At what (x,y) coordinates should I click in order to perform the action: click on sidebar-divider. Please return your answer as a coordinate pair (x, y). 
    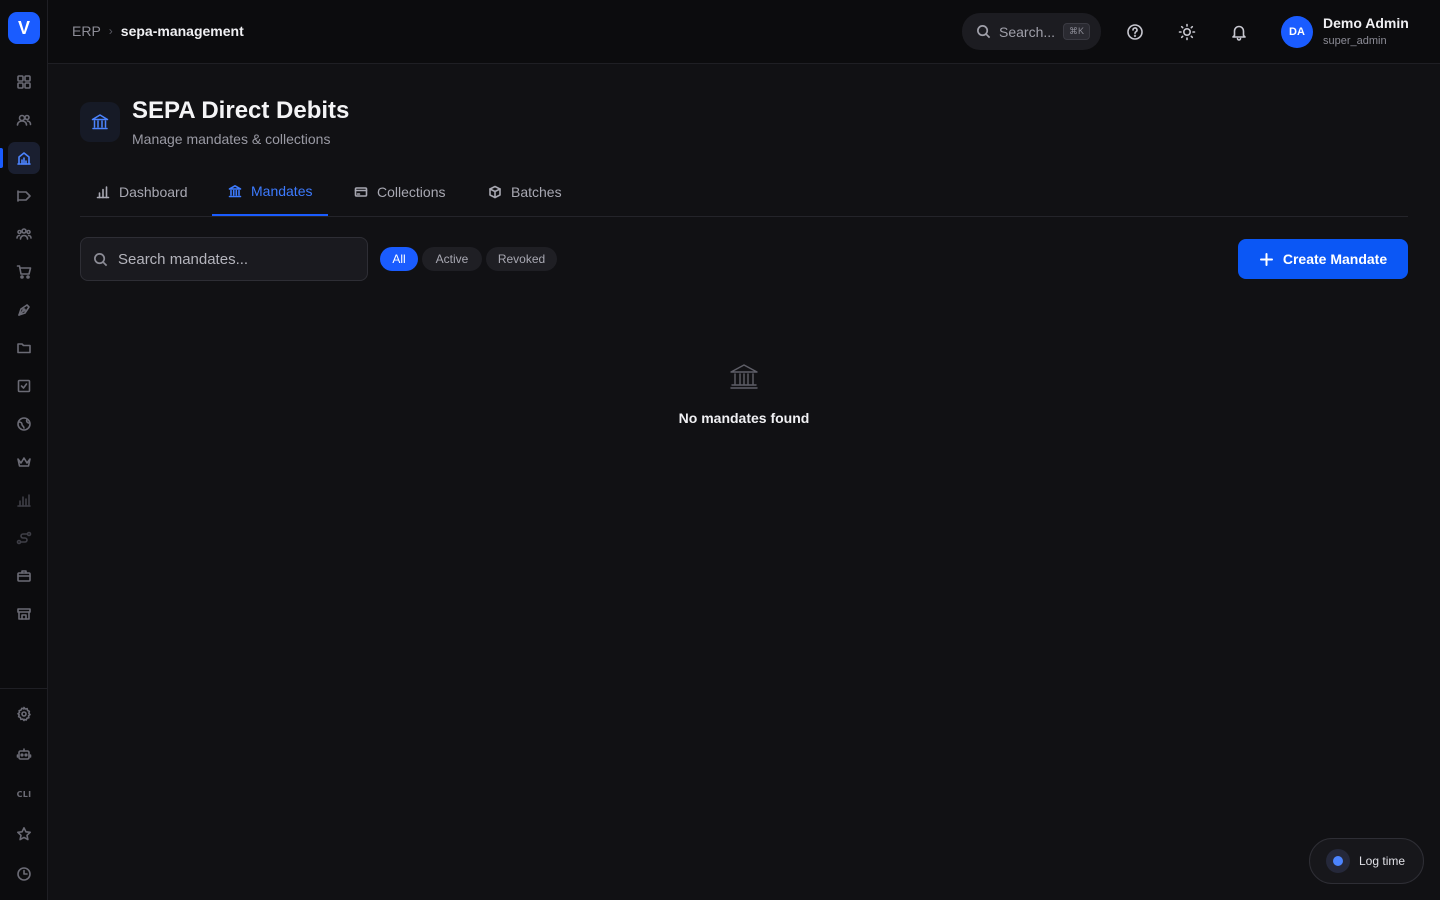
    Looking at the image, I should click on (24, 688).